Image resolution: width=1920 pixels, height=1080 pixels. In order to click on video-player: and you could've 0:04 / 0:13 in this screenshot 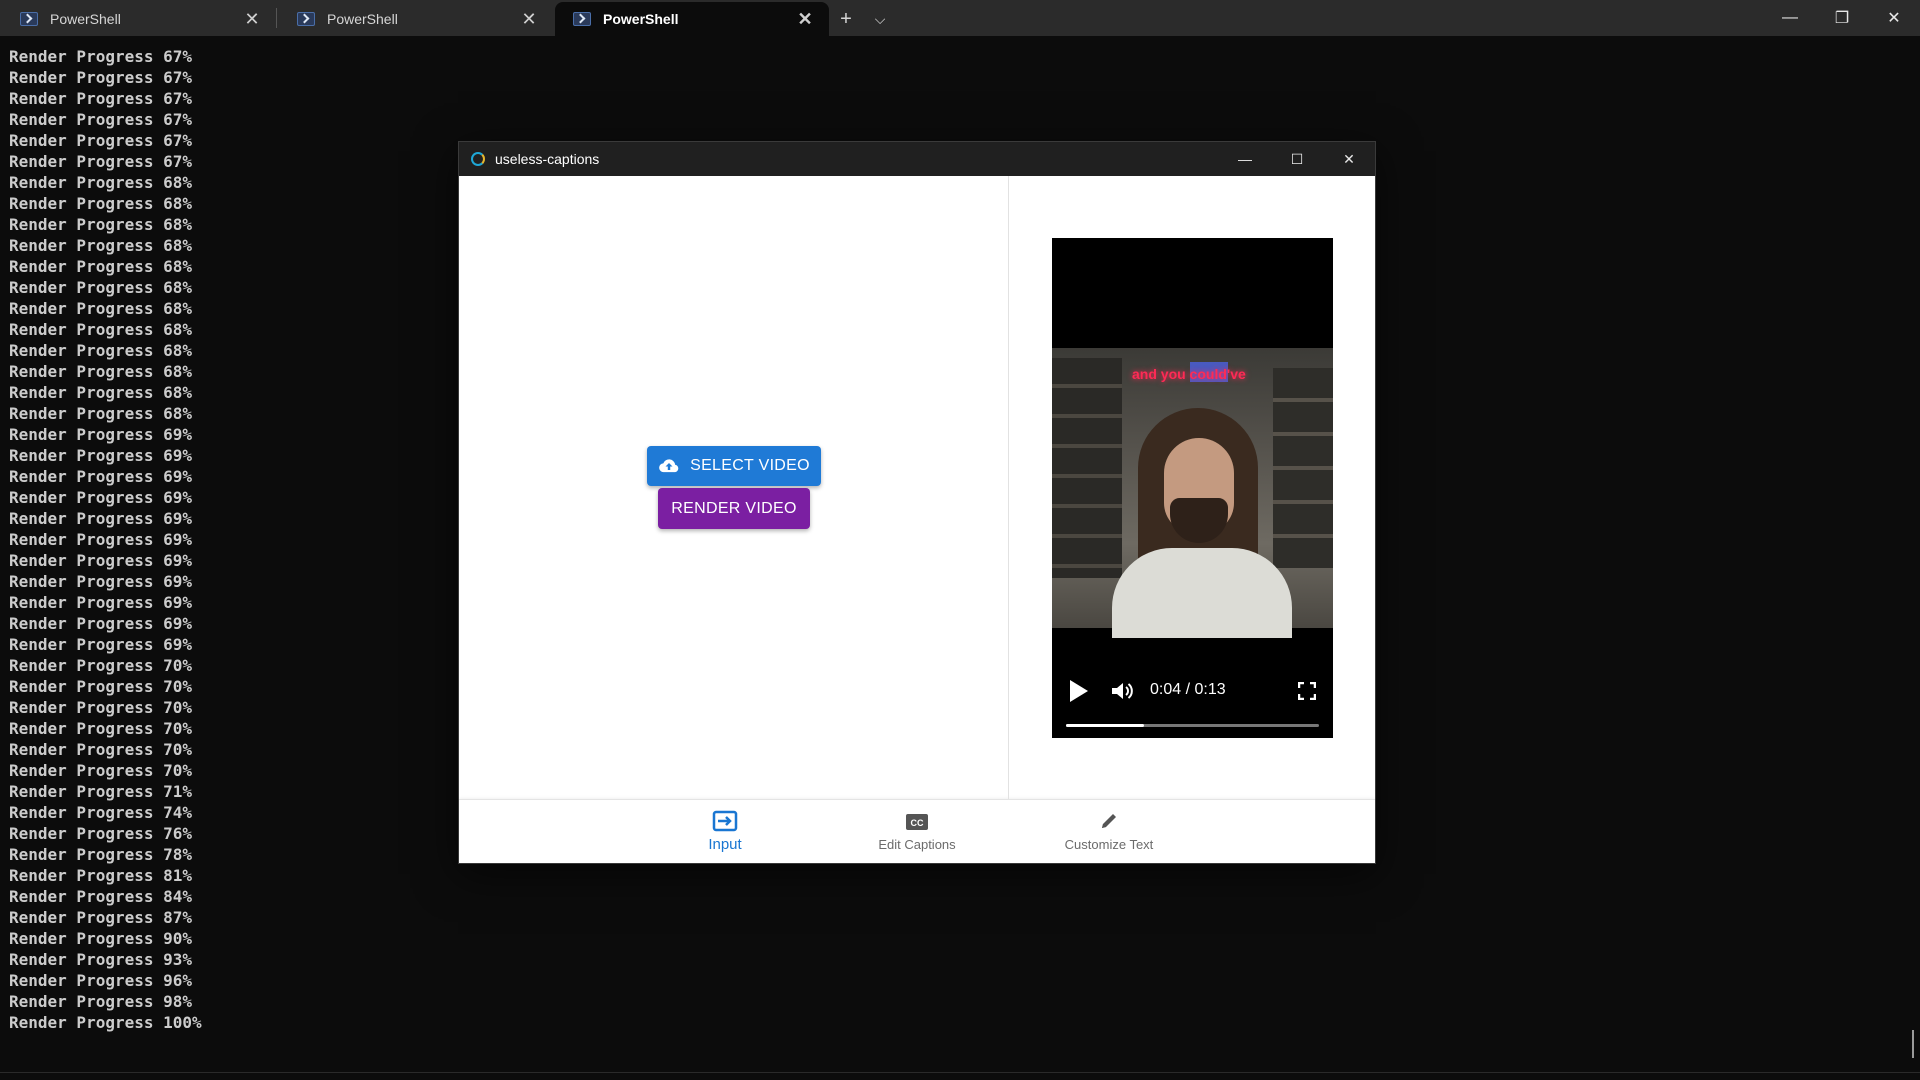, I will do `click(1192, 488)`.